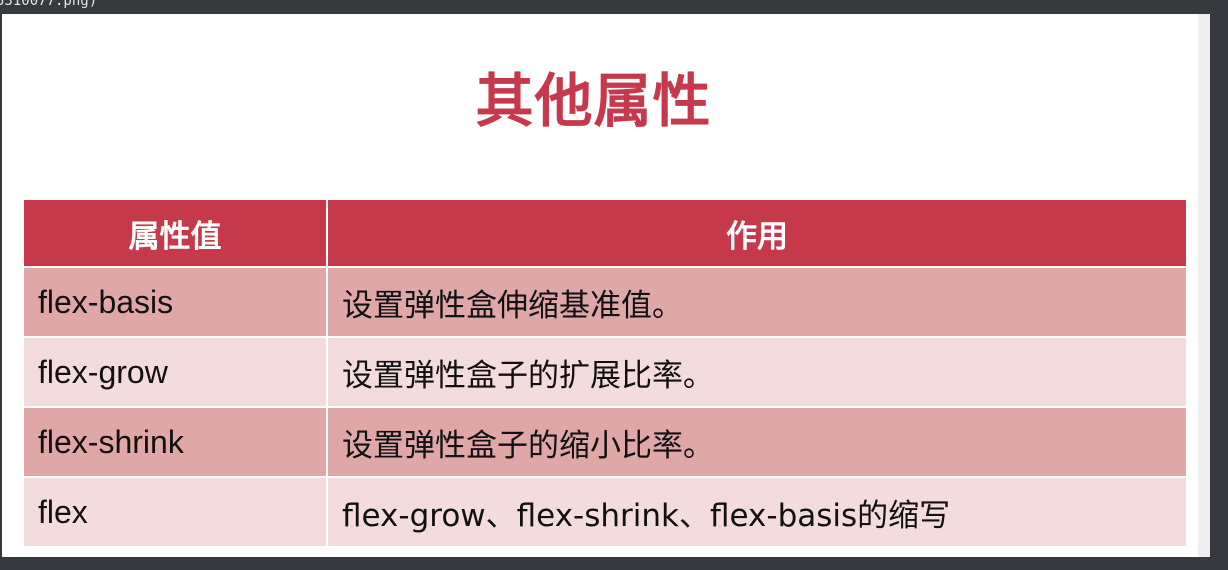 The image size is (1228, 570). I want to click on scroll-track, so click(1204, 285).